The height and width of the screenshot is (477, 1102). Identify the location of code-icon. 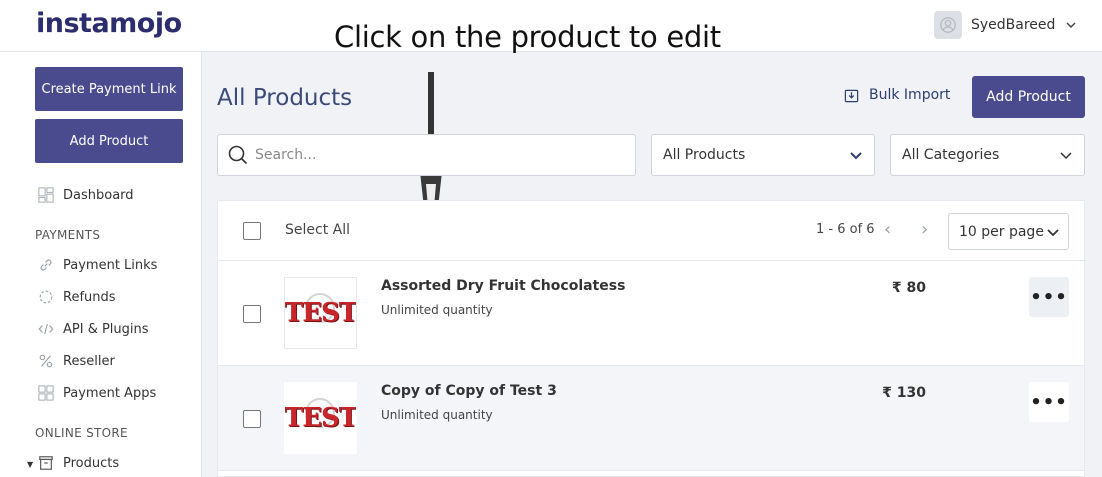
(46, 329).